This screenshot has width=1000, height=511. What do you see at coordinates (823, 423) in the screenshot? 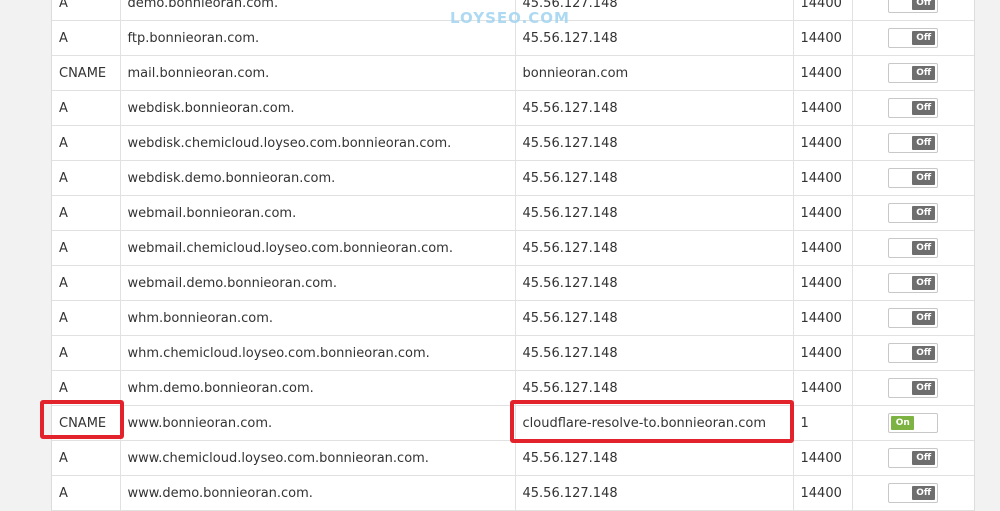
I see `record-ttl: 1` at bounding box center [823, 423].